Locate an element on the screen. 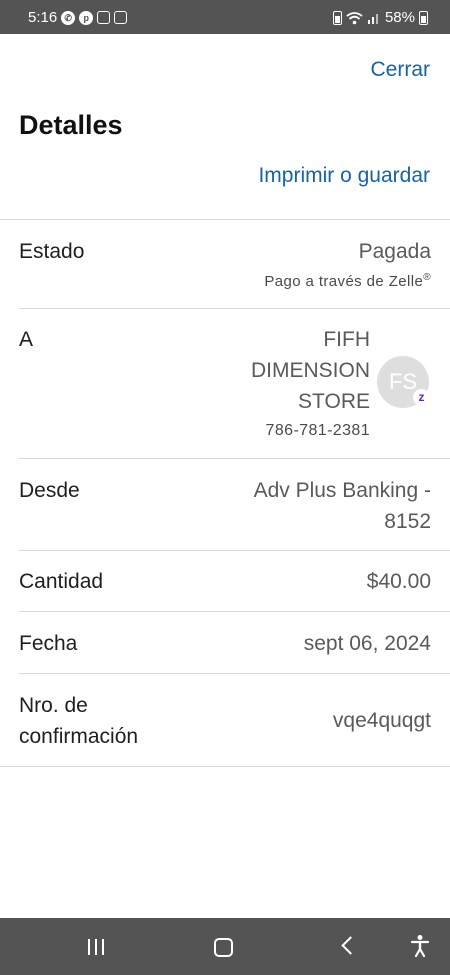  registered-mark: ® is located at coordinates (427, 277).